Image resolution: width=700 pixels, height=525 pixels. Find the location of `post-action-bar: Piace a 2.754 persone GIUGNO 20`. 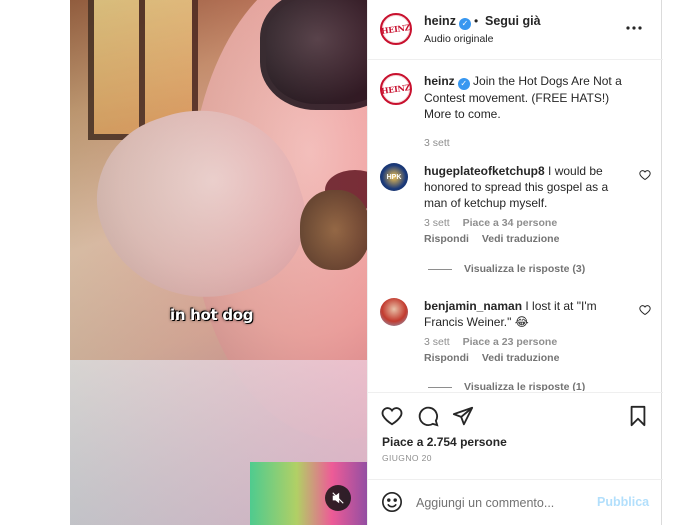

post-action-bar: Piace a 2.754 persone GIUGNO 20 is located at coordinates (515, 431).